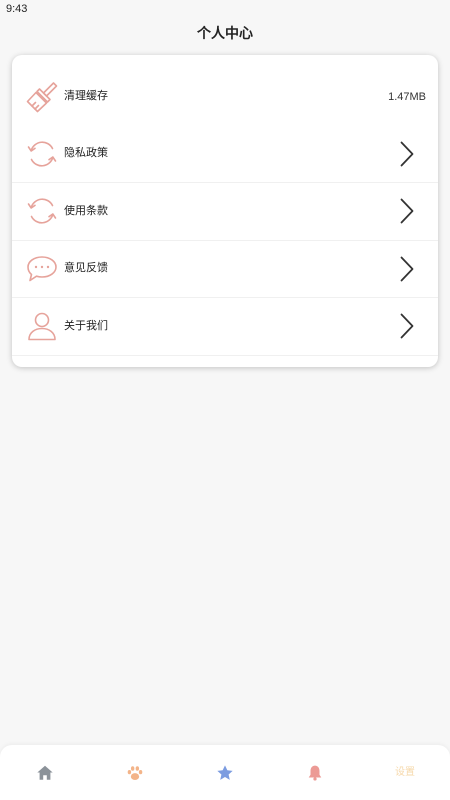 This screenshot has width=450, height=800. I want to click on nav-tab-pets, so click(135, 772).